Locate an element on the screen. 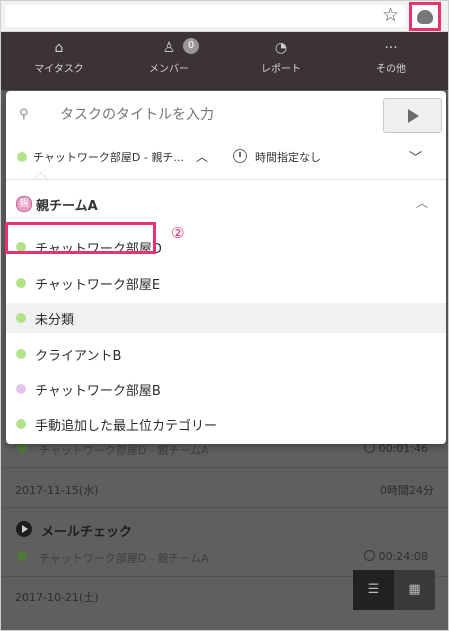  task-title-input is located at coordinates (147, 115).